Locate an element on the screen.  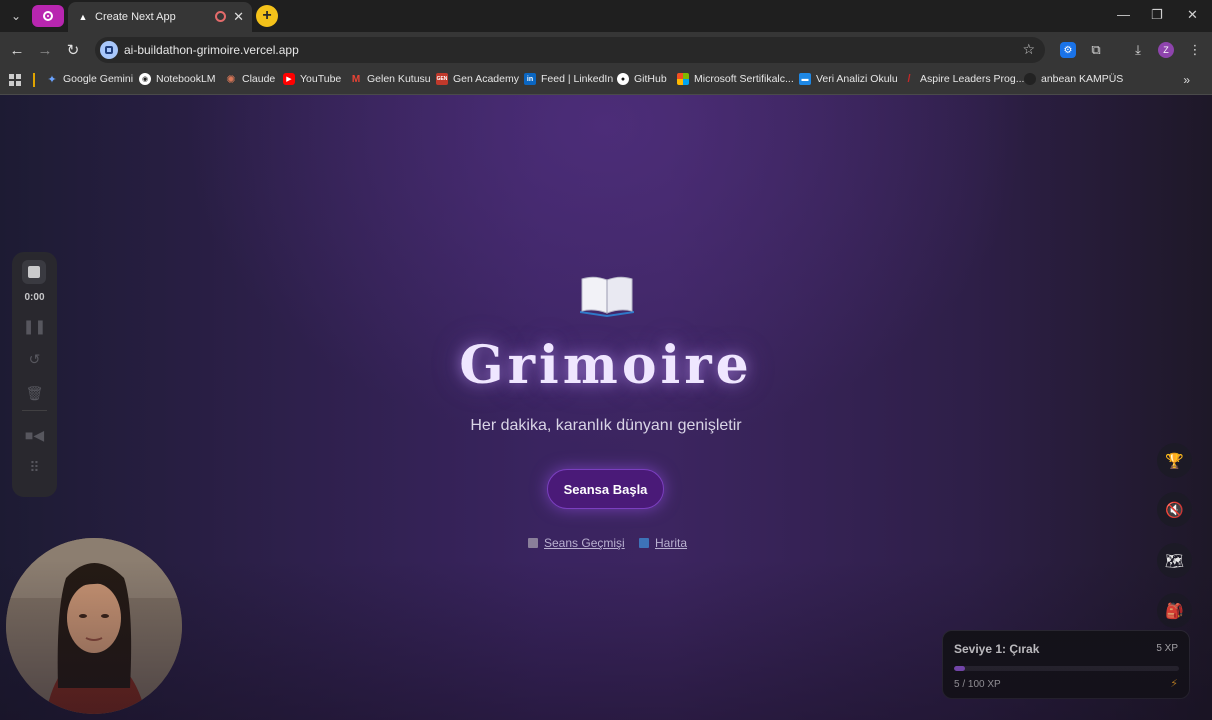
claude-icon: ✺ is located at coordinates (231, 79).